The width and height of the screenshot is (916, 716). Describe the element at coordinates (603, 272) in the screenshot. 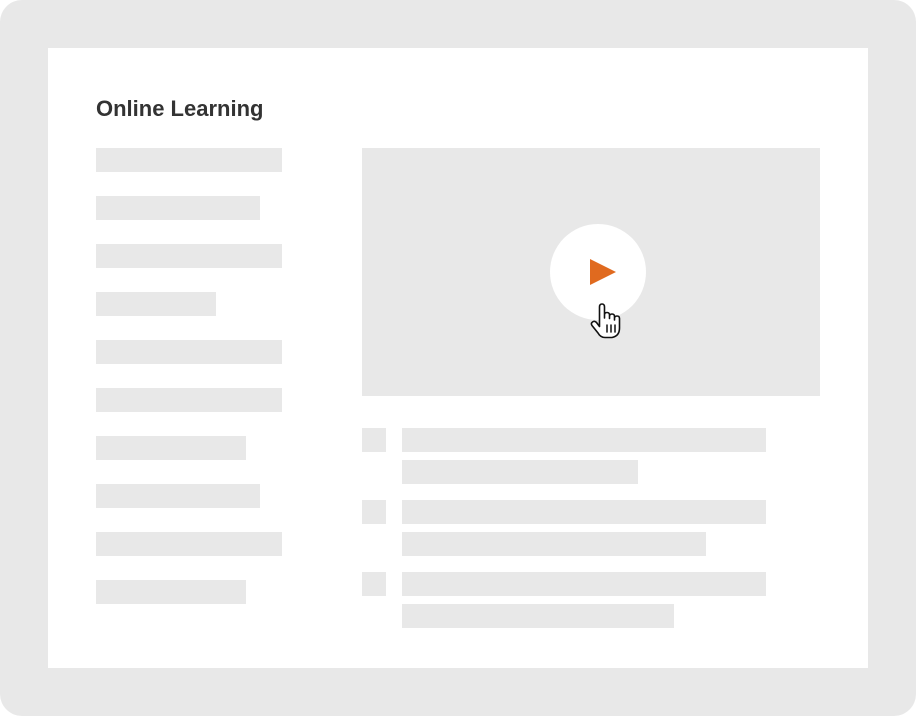

I see `play-icon` at that location.